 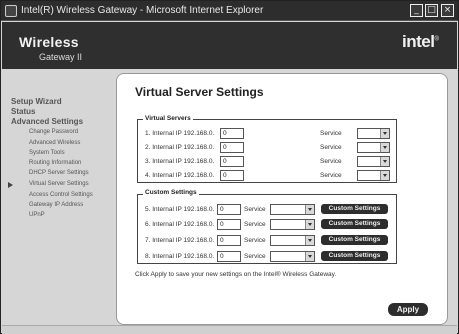 What do you see at coordinates (54, 143) in the screenshot?
I see `nav-item-advanced-wireless: Advanced Wireless` at bounding box center [54, 143].